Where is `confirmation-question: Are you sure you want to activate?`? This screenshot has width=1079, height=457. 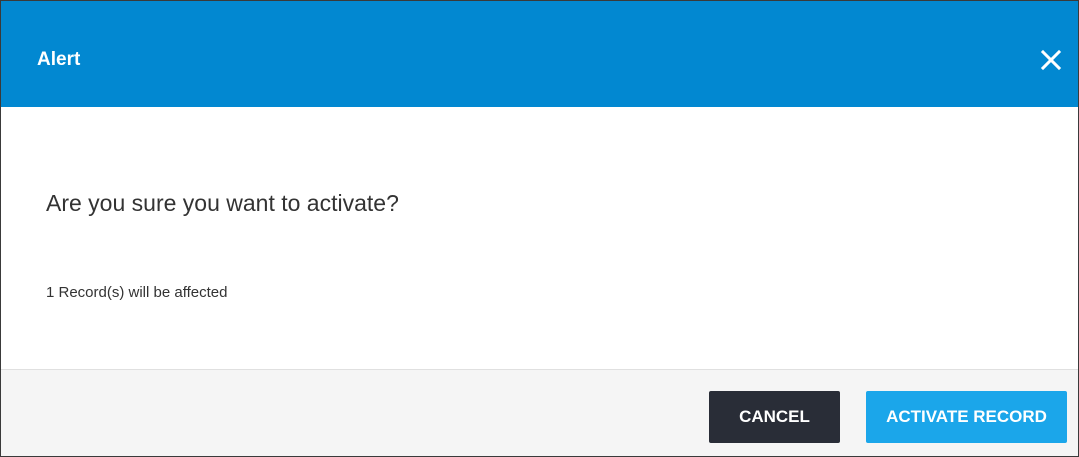 confirmation-question: Are you sure you want to activate? is located at coordinates (222, 203).